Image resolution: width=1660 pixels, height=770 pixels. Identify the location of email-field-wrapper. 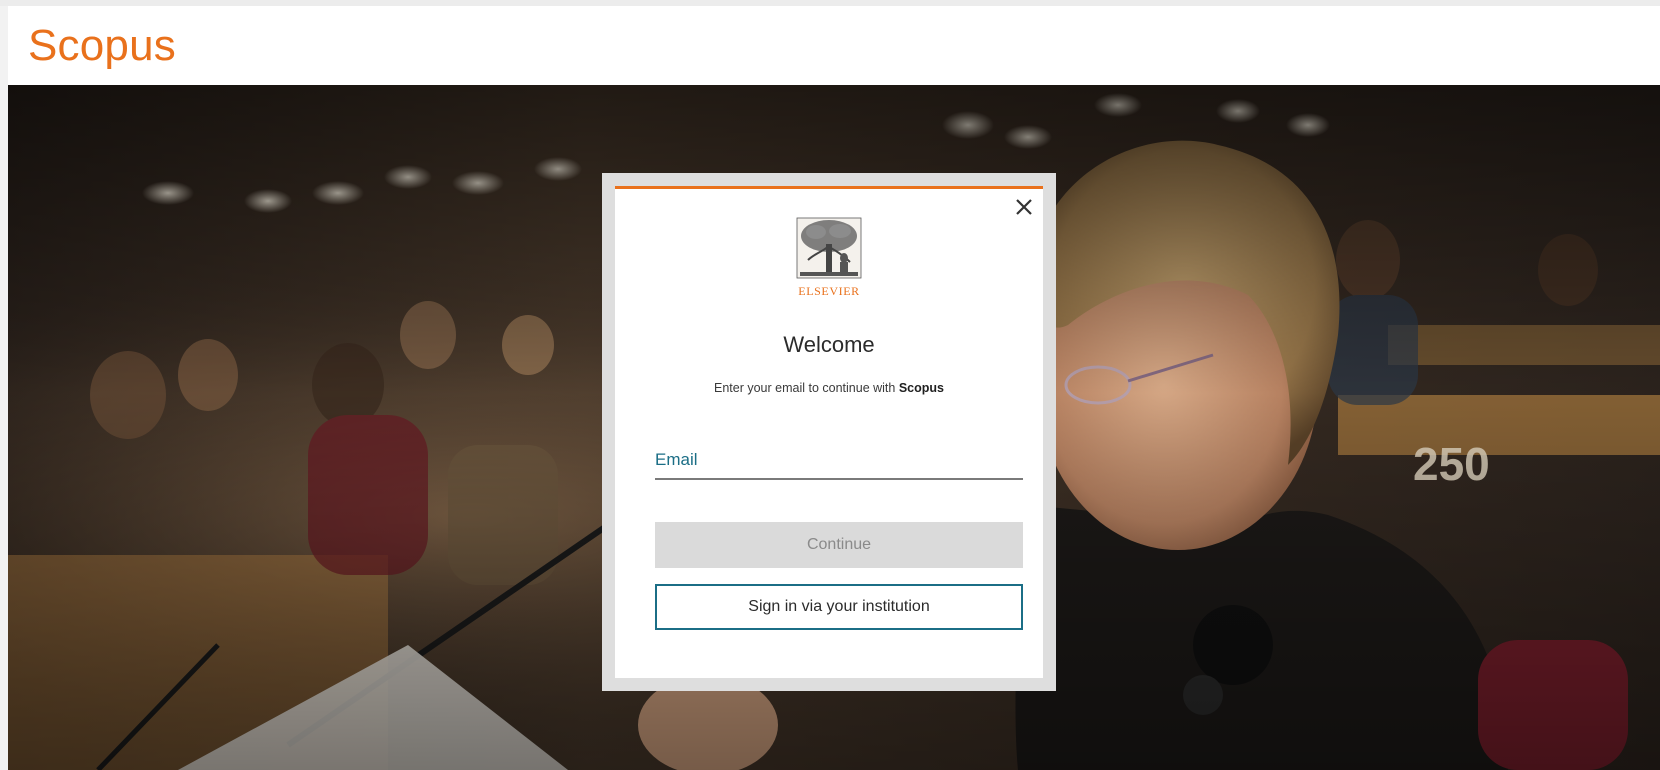
(839, 462).